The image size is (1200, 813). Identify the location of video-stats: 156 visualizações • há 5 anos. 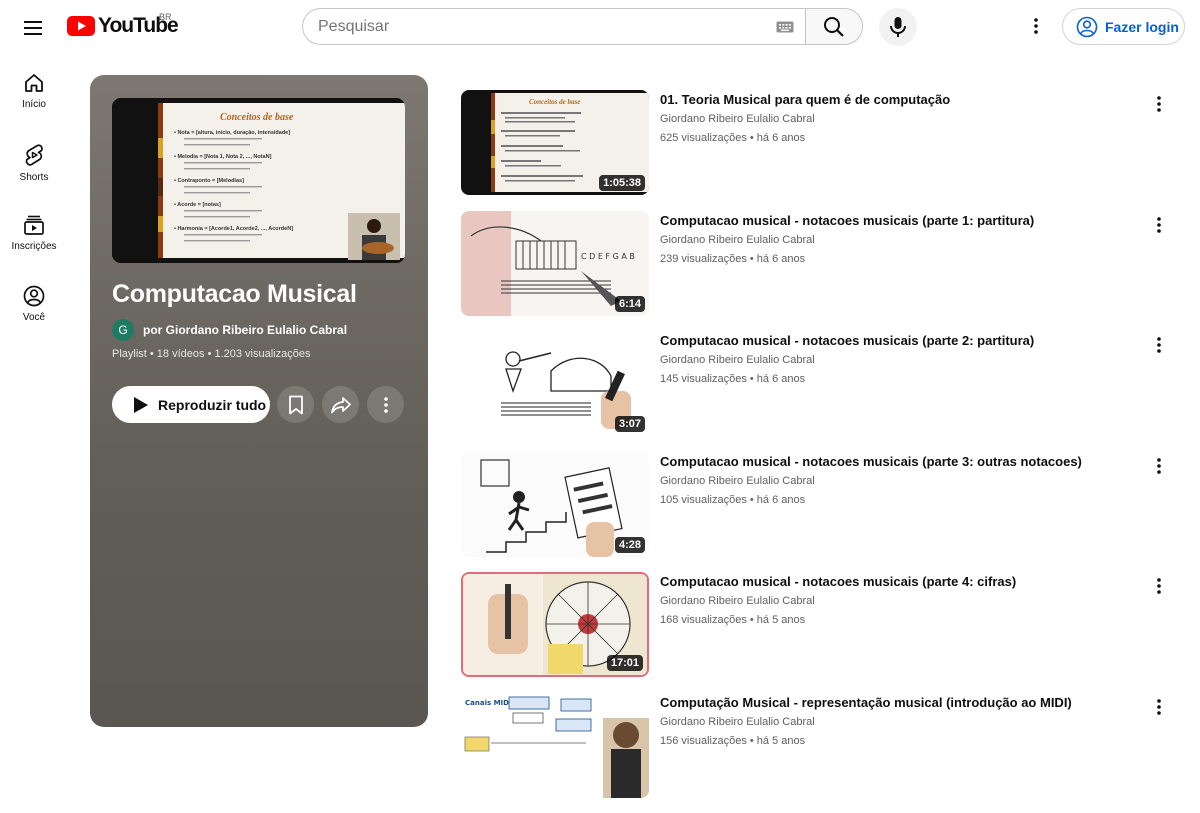
(732, 741).